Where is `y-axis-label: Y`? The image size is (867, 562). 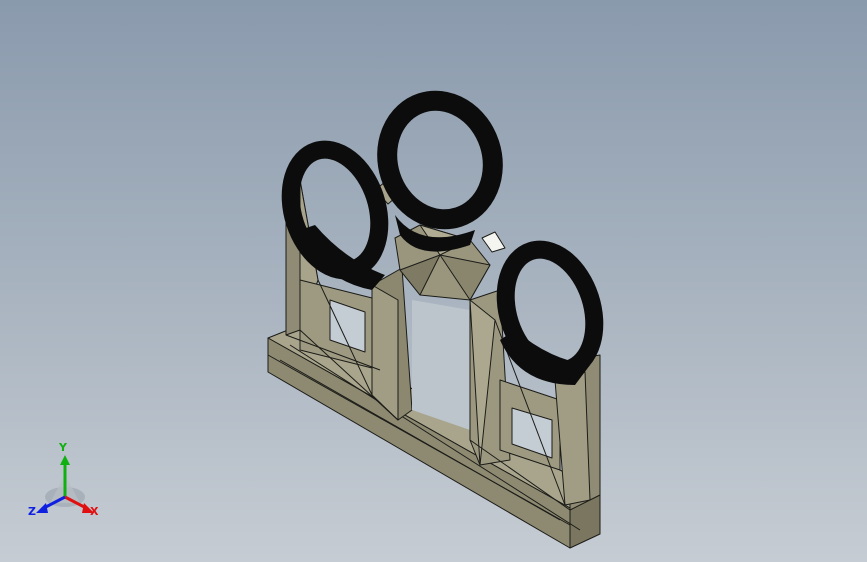 y-axis-label: Y is located at coordinates (63, 447).